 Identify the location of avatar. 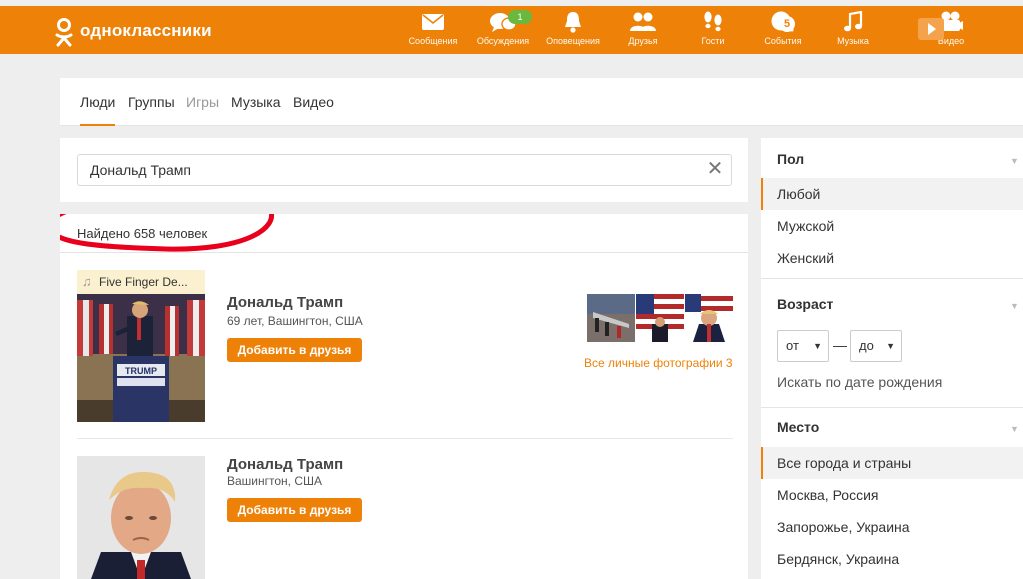
(141, 517).